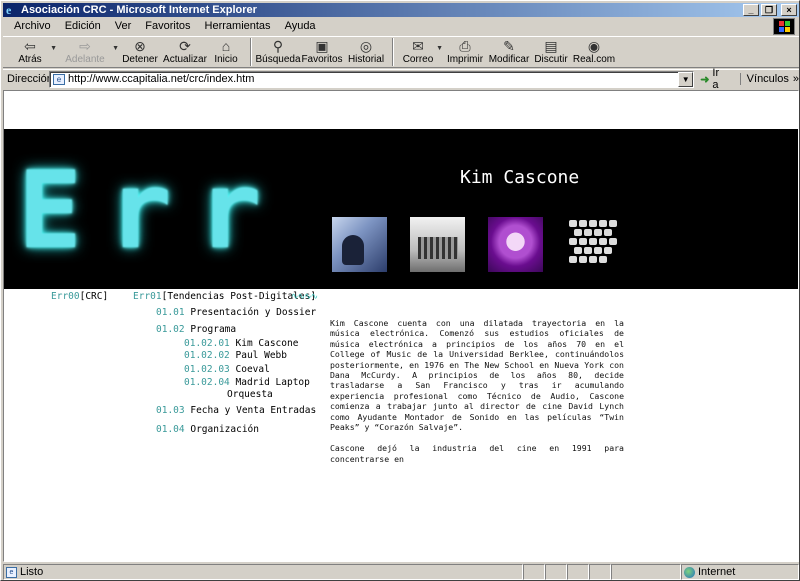  Describe the element at coordinates (509, 45) in the screenshot. I see `edit-icon: ✎` at that location.